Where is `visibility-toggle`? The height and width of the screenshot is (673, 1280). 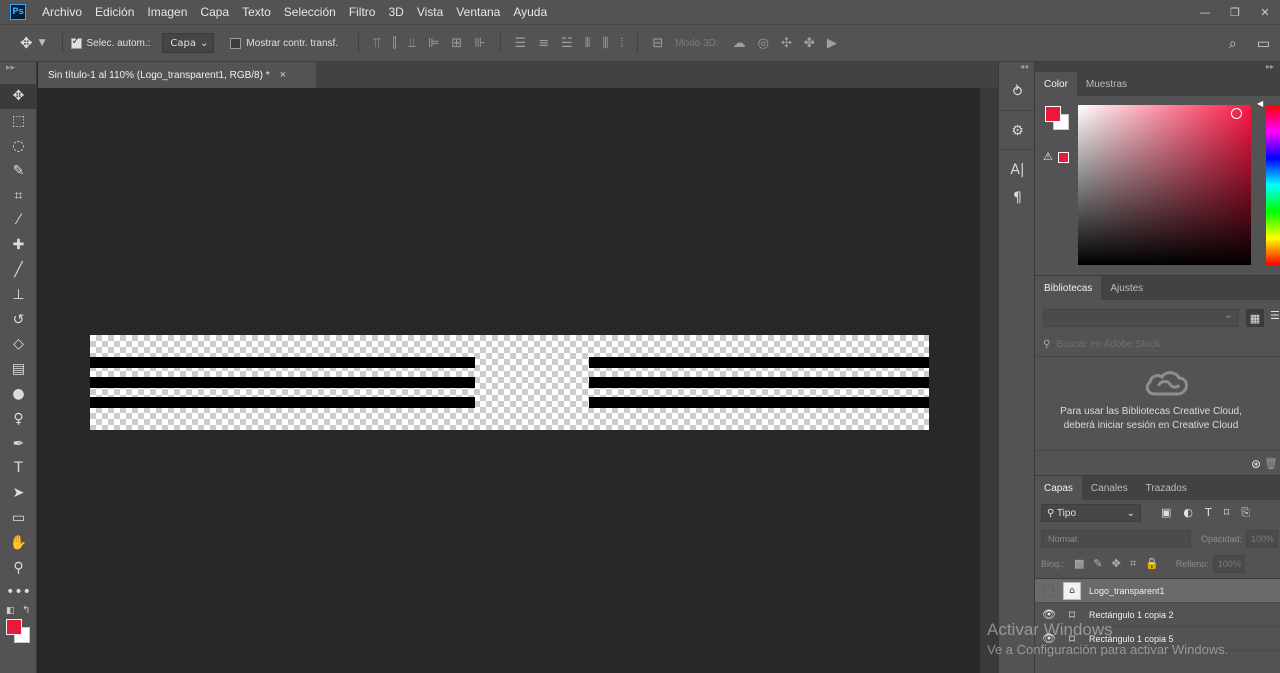 visibility-toggle is located at coordinates (1048, 590).